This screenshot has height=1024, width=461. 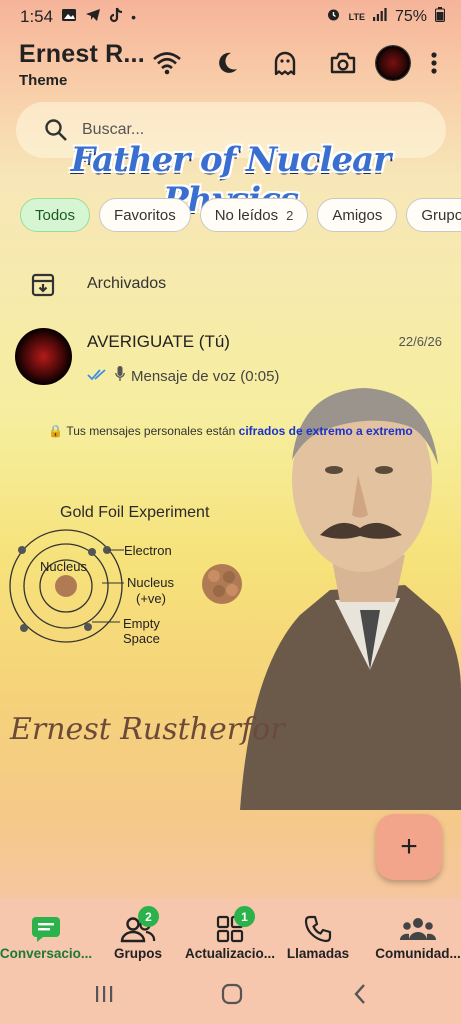 I want to click on chat-icon, so click(x=46, y=929).